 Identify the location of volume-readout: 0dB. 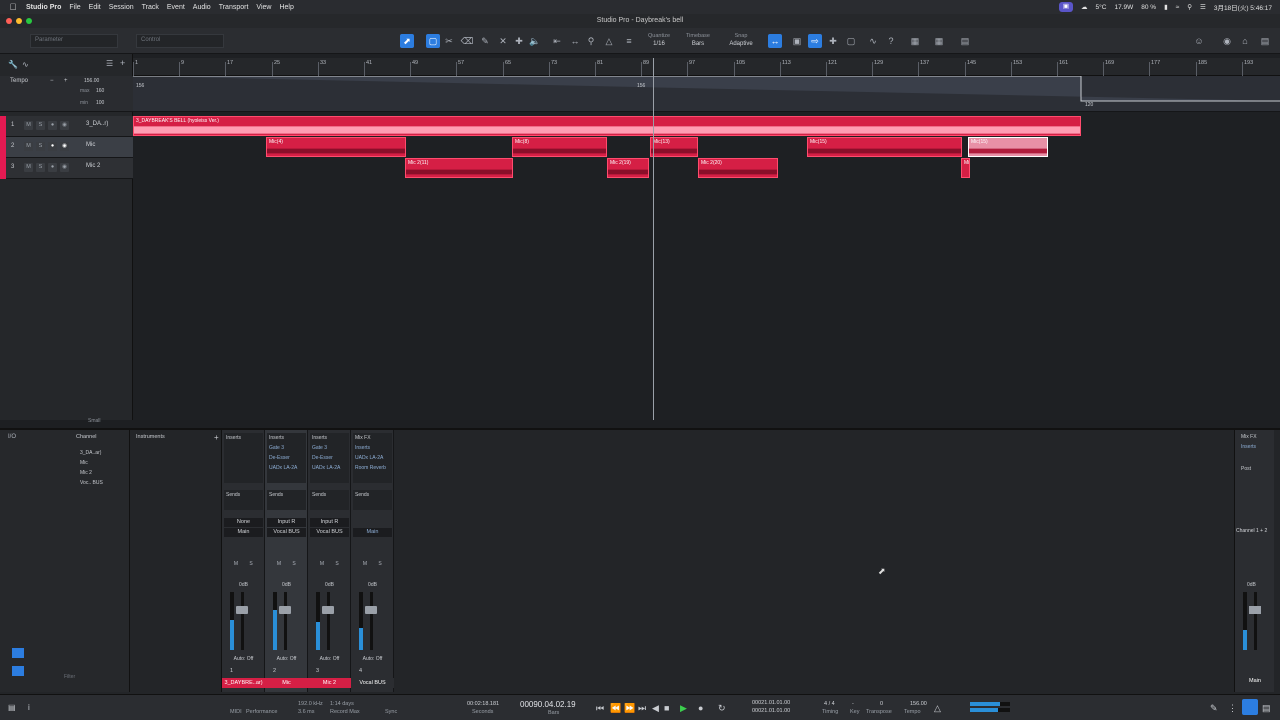
(243, 585).